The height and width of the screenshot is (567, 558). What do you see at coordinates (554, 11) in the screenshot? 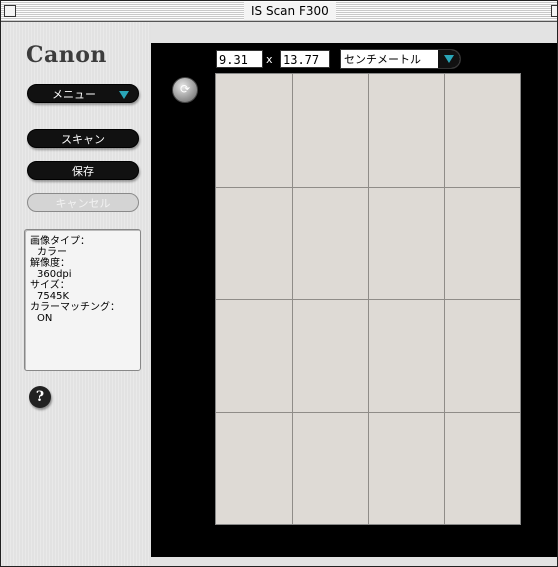
I see `zoom-box-icon` at bounding box center [554, 11].